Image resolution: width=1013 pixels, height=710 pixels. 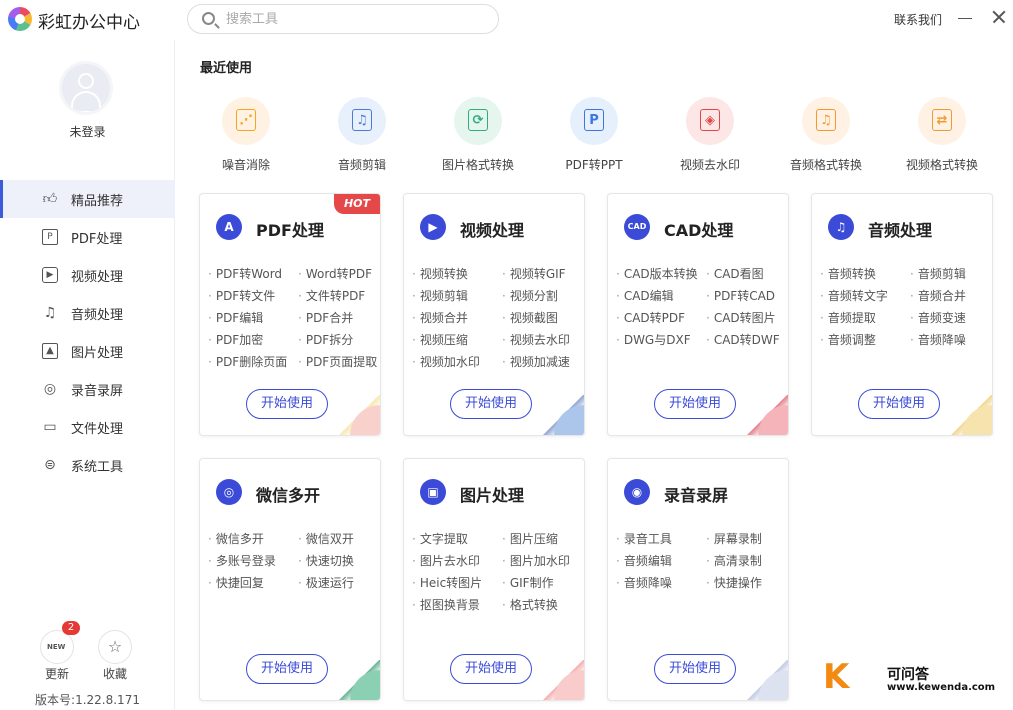 What do you see at coordinates (253, 561) in the screenshot?
I see `feature-link: 多账号登录` at bounding box center [253, 561].